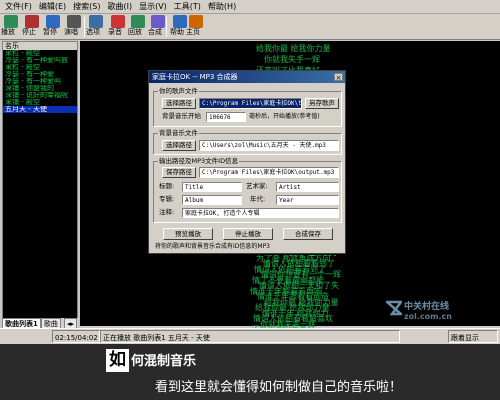 The height and width of the screenshot is (400, 500). I want to click on toolbar-button-4: 选项, so click(96, 27).